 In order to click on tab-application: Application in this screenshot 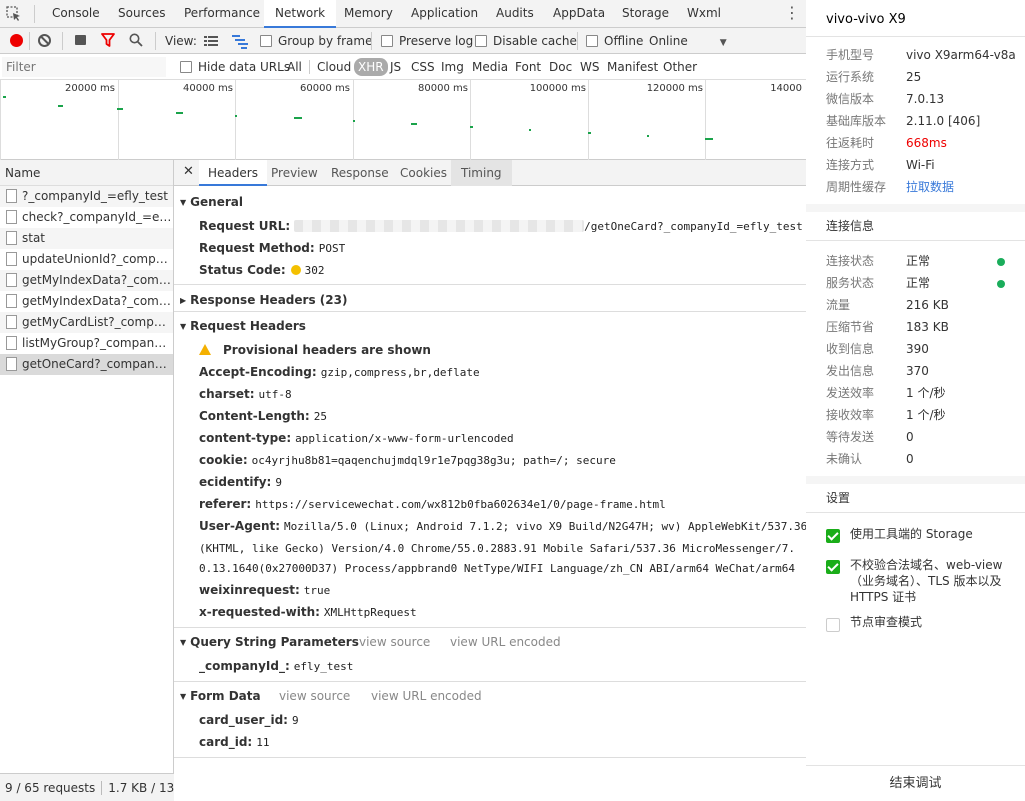, I will do `click(444, 14)`.